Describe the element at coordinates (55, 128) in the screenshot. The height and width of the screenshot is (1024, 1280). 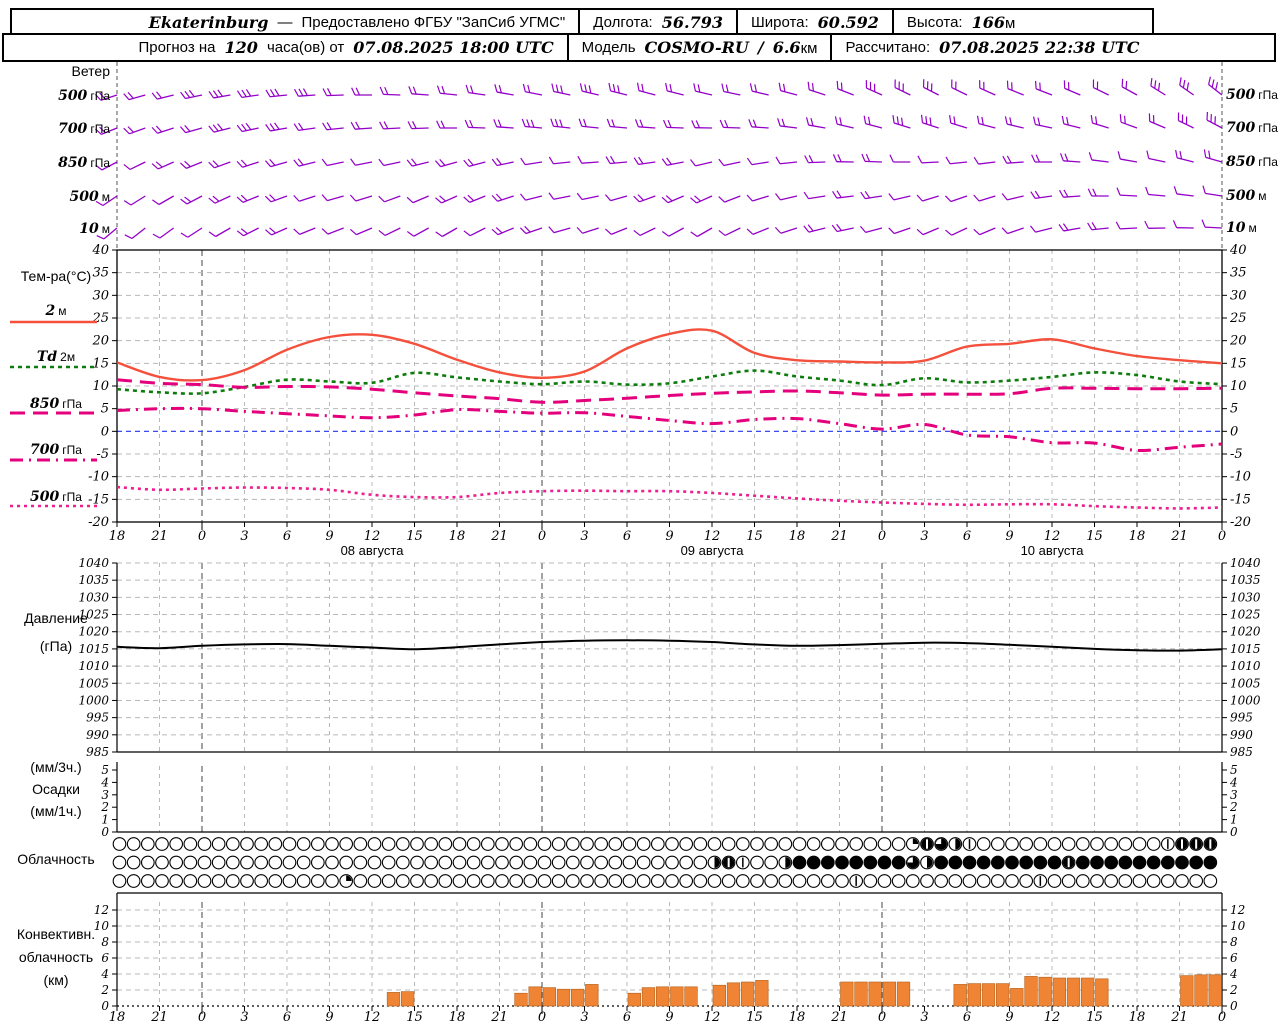
I see `wind-level-label-700hpa-left: 700 гПа` at that location.